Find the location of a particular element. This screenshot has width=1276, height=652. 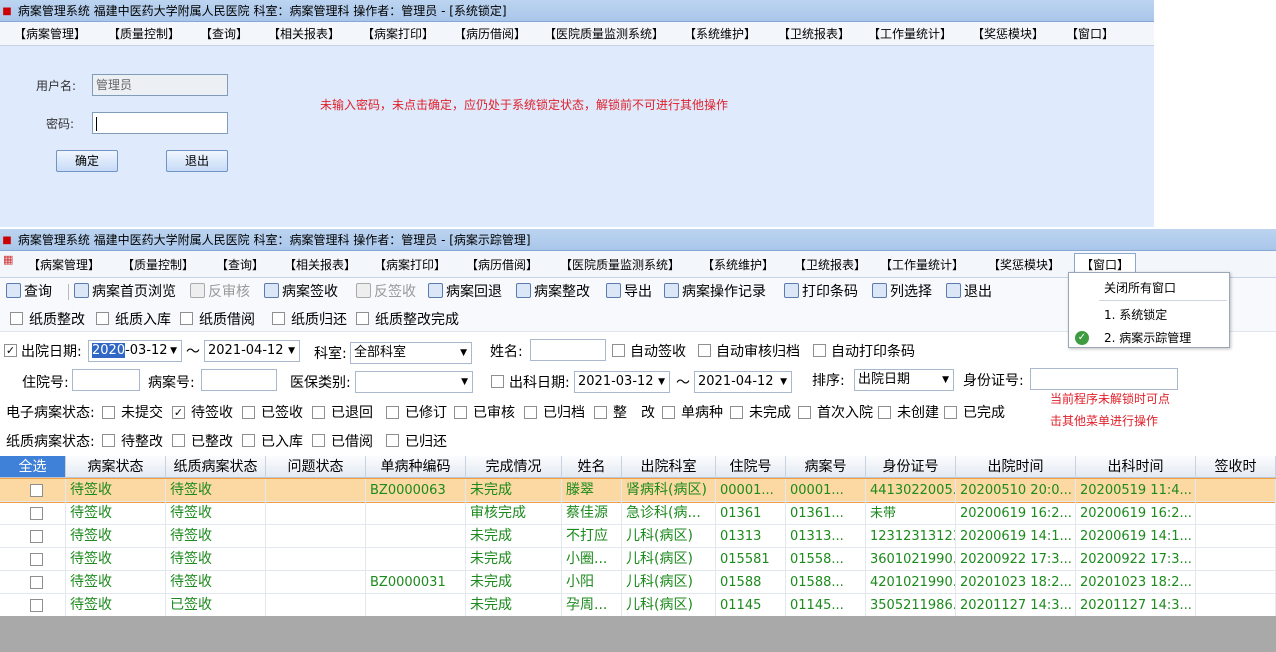

search-button: 查询 is located at coordinates (29, 292).